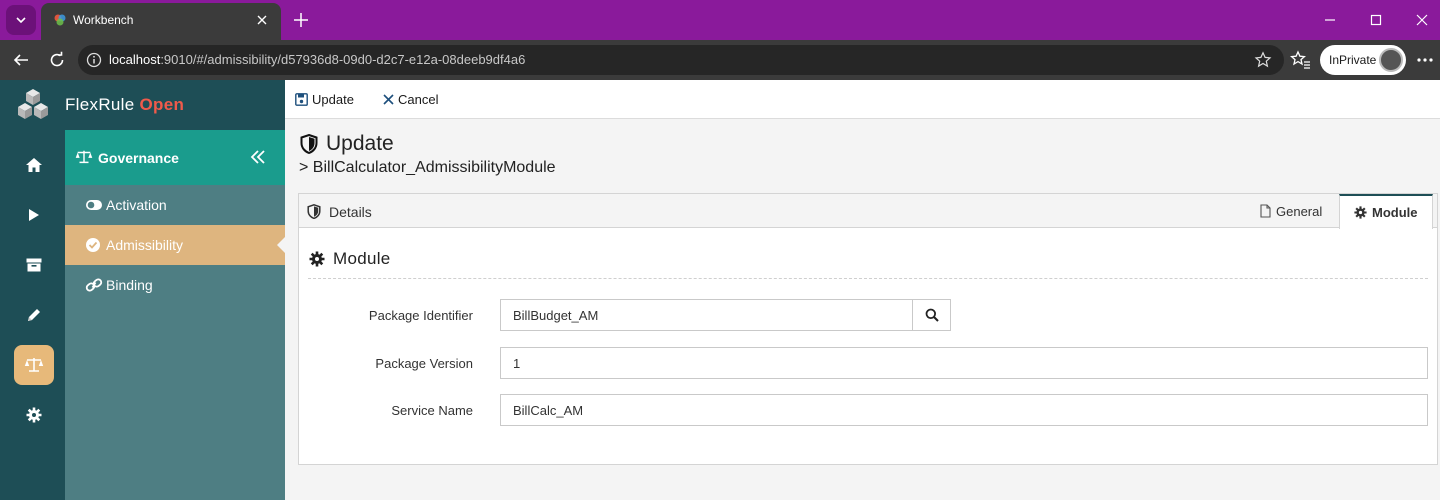 The image size is (1440, 500). I want to click on close-tab-button, so click(262, 20).